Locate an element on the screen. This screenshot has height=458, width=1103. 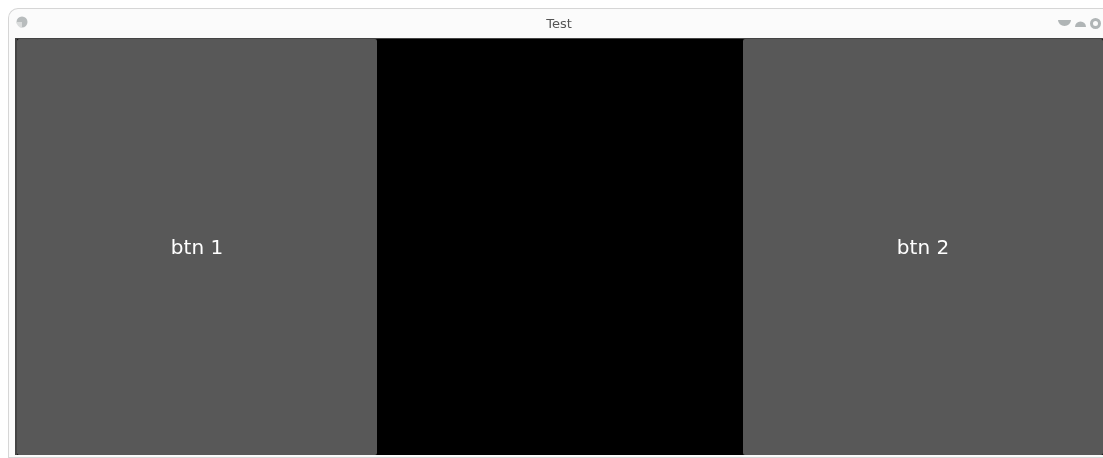
close-icon is located at coordinates (1095, 23).